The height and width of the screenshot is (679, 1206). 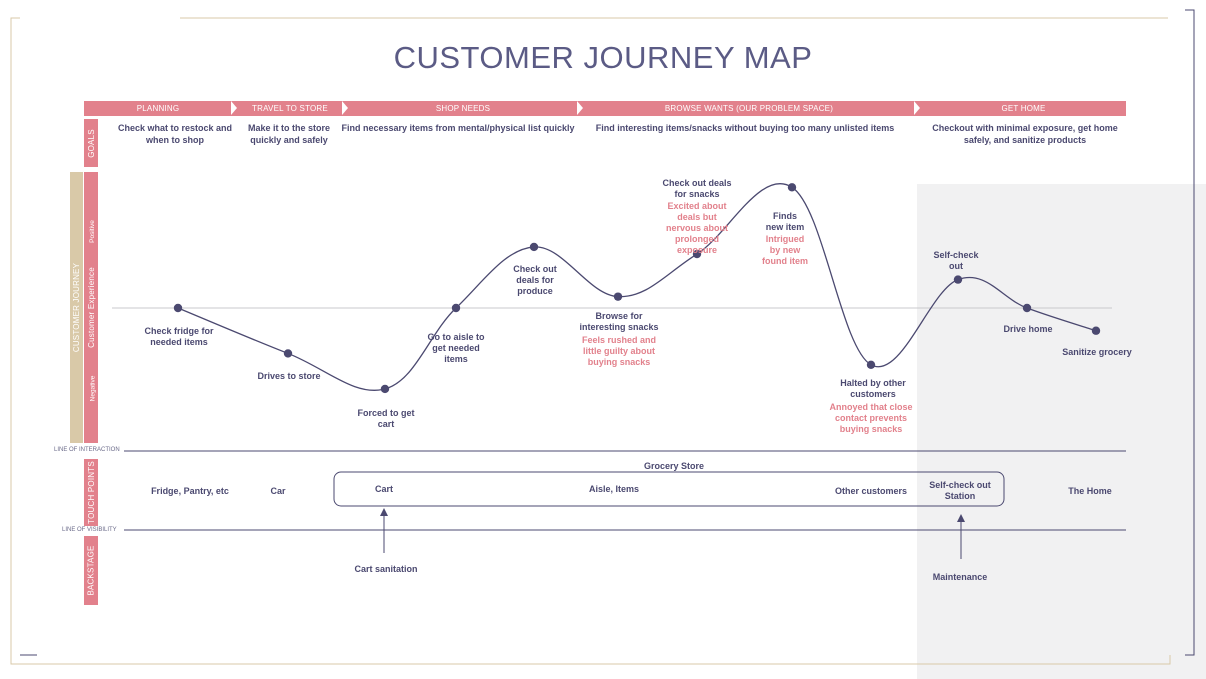 What do you see at coordinates (89, 530) in the screenshot?
I see `line-of-visibility-label: LINE OF VISIBILITY` at bounding box center [89, 530].